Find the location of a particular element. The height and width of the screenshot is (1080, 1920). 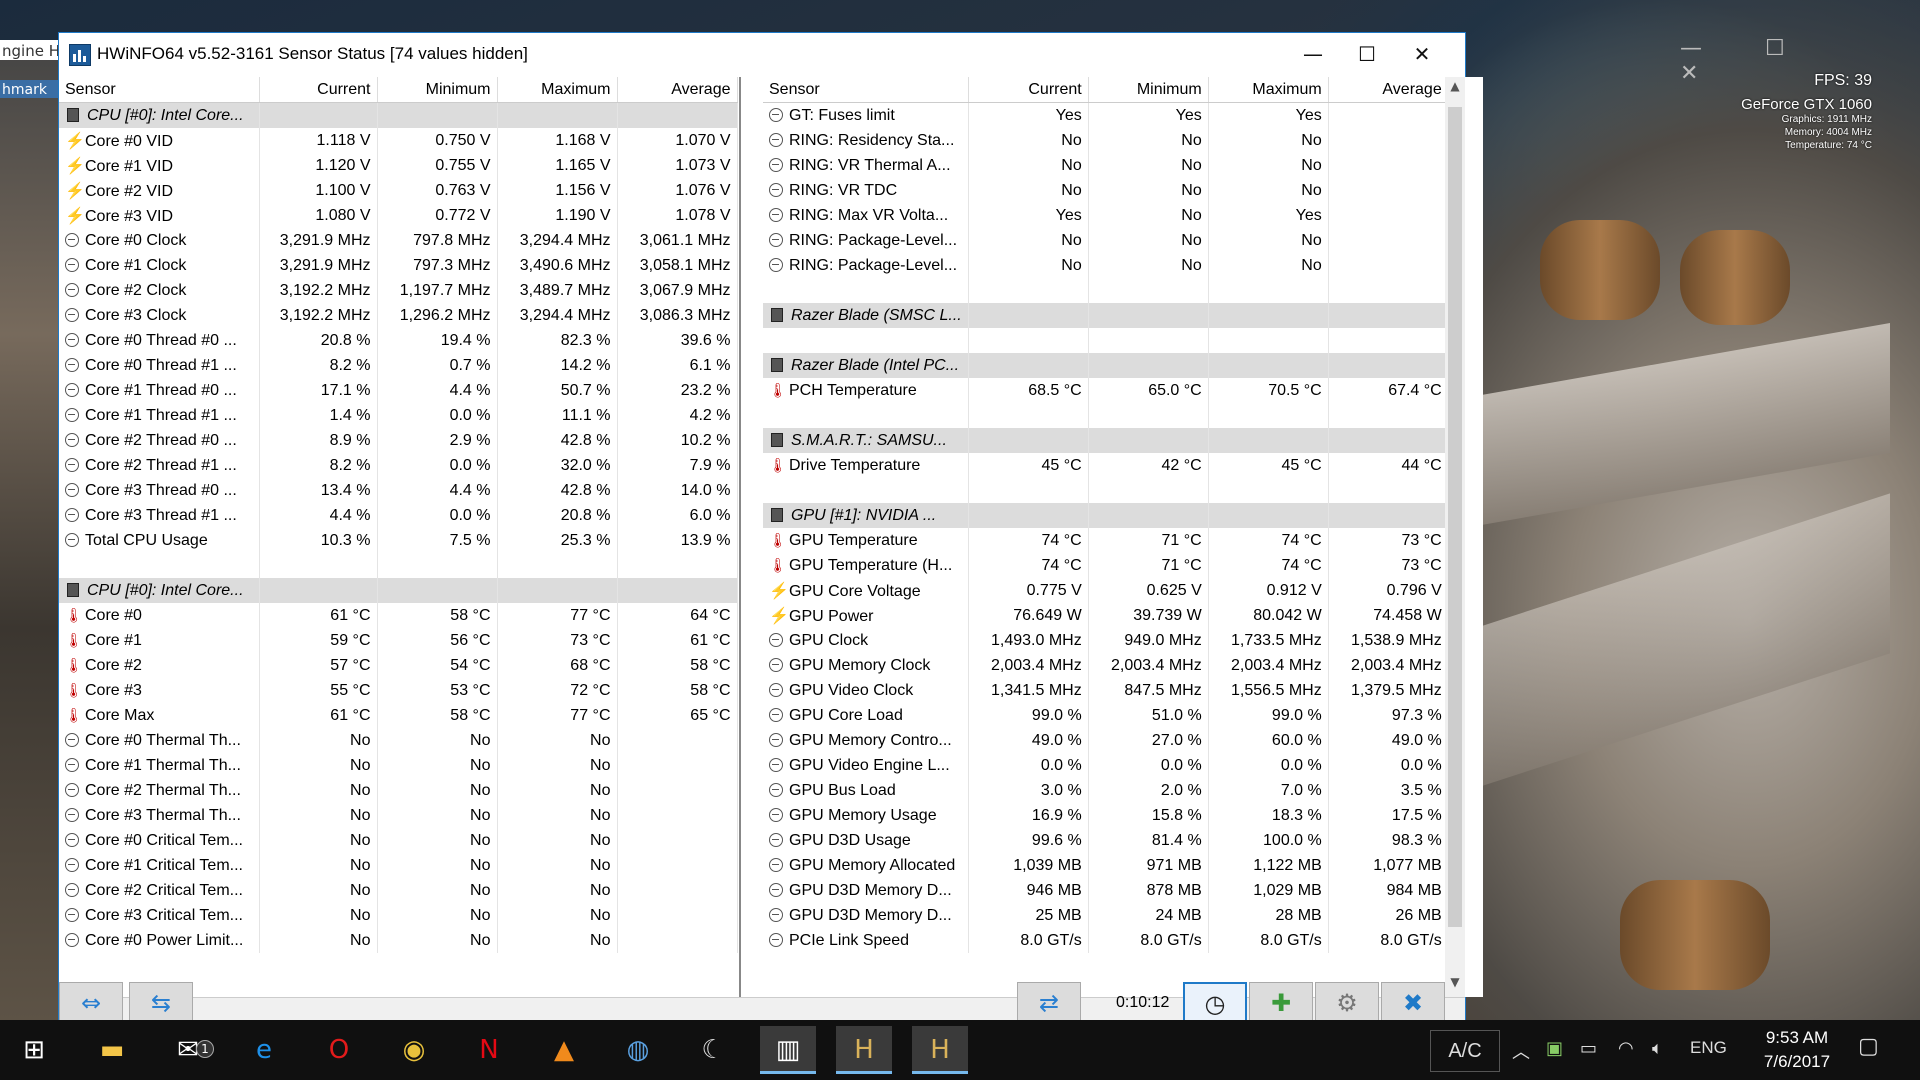

sensor-row: ⚡Core #1 VID 1.120 V 0.755 V 1.165 V 1.073 V is located at coordinates (398, 165).